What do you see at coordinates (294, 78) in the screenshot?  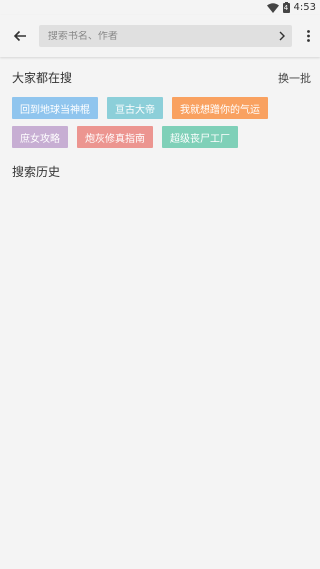 I see `refresh-button: 换一批` at bounding box center [294, 78].